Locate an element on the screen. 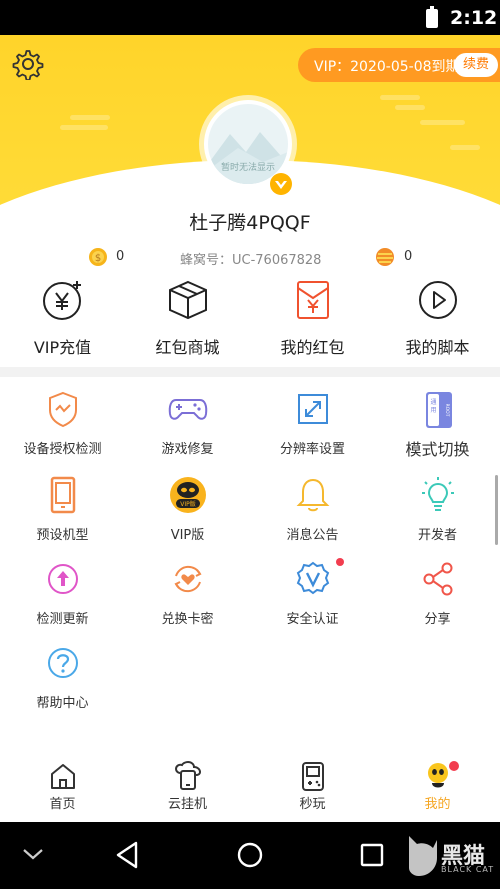 The width and height of the screenshot is (500, 893). yen-plus-icon is located at coordinates (61, 300).